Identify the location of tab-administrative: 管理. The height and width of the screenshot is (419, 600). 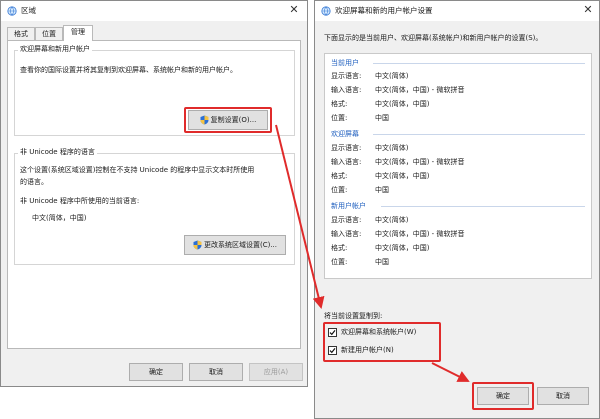
(78, 33).